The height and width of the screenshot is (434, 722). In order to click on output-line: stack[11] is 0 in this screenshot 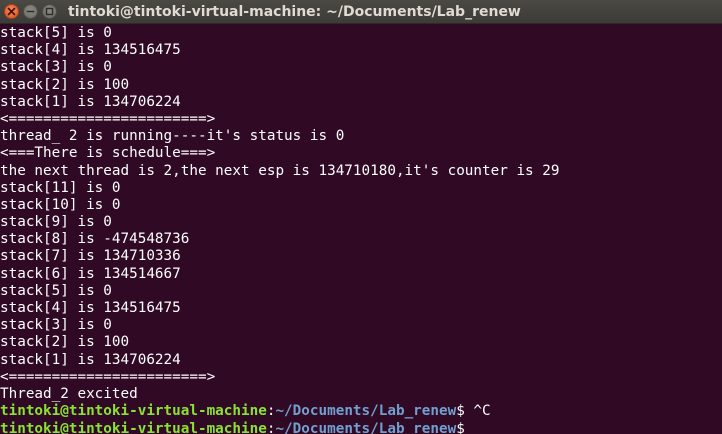, I will do `click(60, 187)`.